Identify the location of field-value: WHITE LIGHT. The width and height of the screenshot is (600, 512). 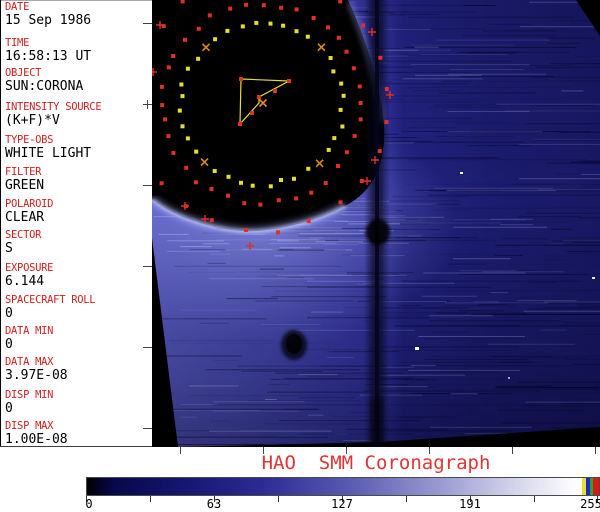
(48, 153).